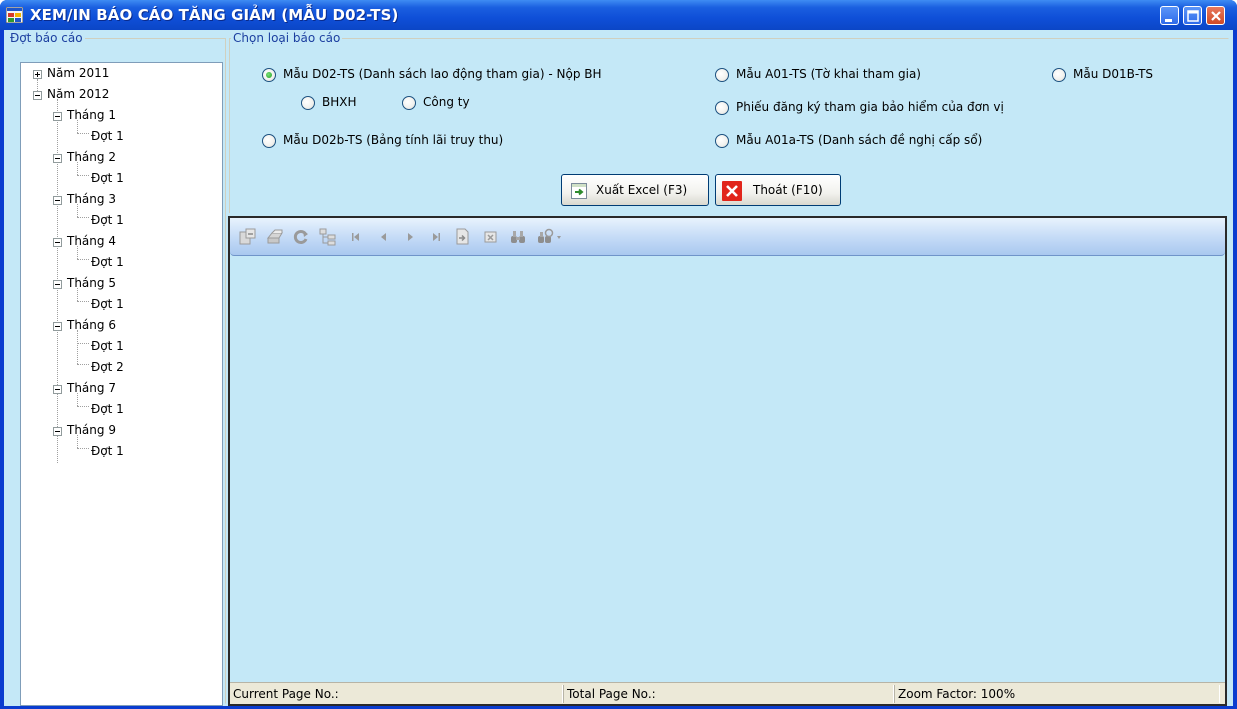  I want to click on maximize-button, so click(1192, 15).